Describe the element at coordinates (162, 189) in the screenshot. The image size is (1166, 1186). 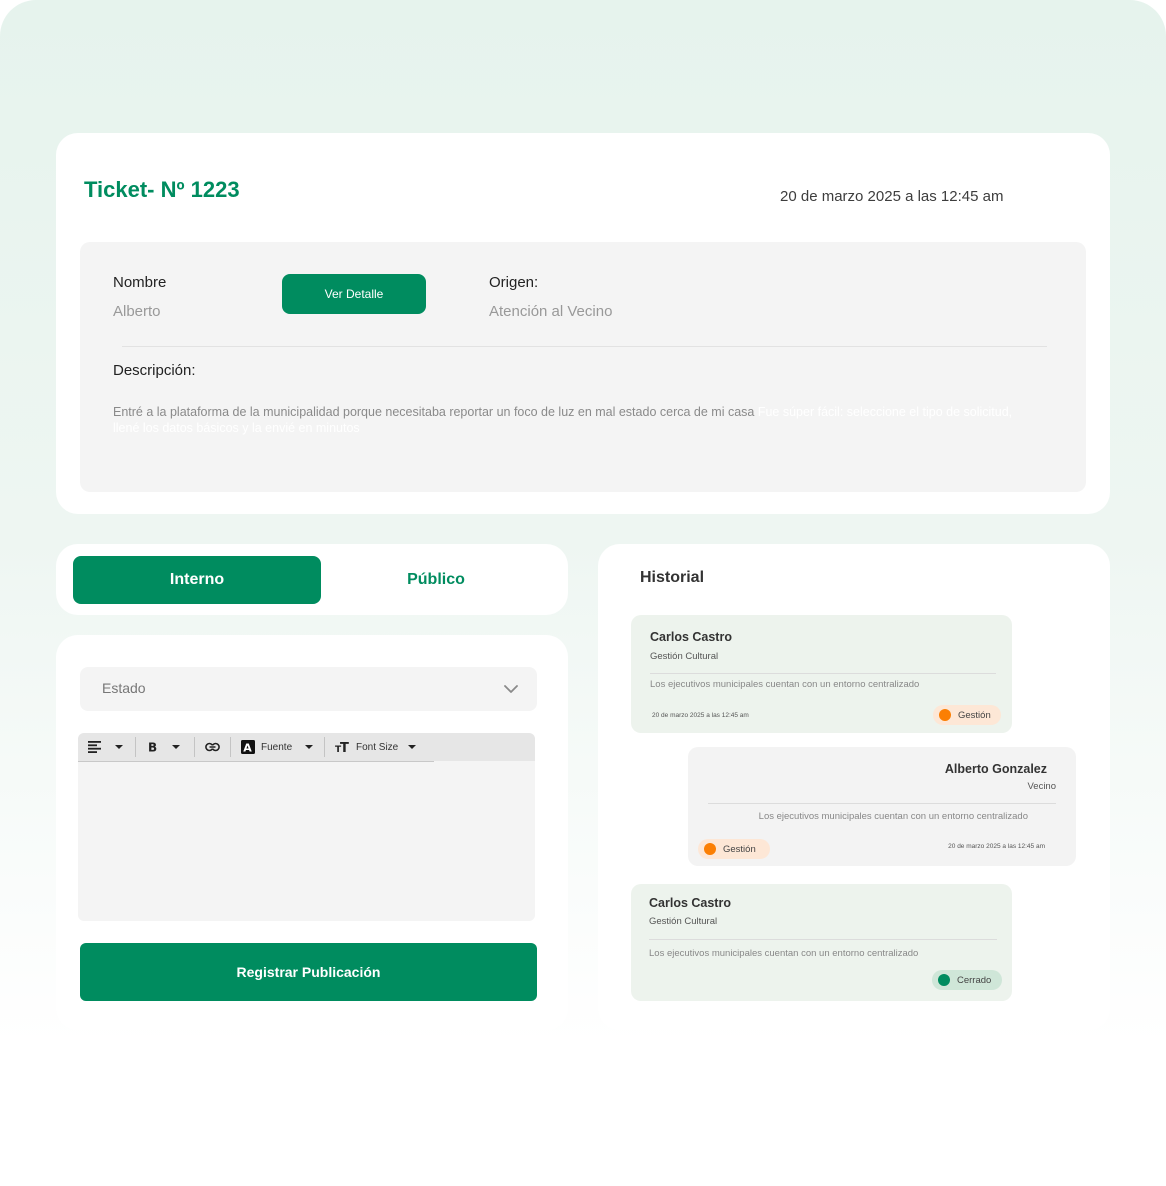
I see `ticket-title: Ticket- Nº 1223` at that location.